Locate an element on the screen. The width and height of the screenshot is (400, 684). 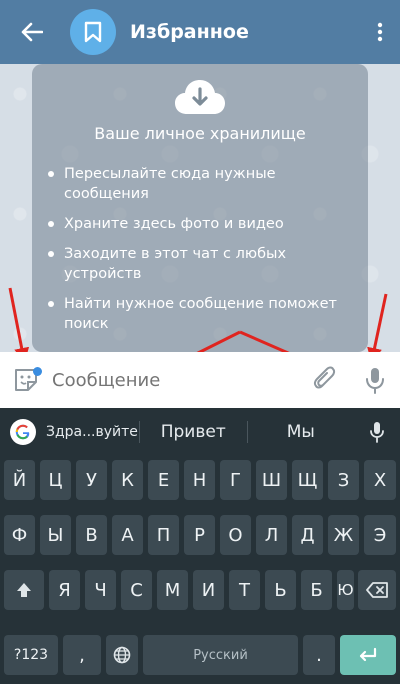
key: Я is located at coordinates (64, 590).